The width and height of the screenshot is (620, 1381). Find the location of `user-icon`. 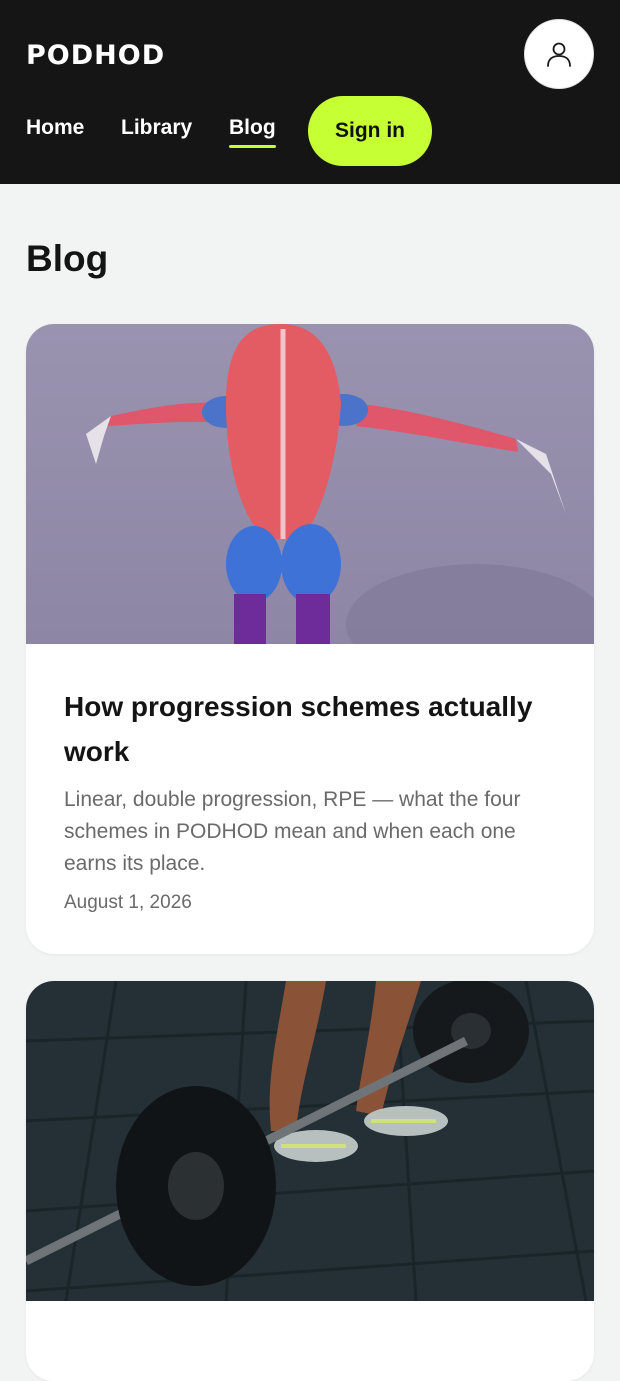

user-icon is located at coordinates (559, 54).